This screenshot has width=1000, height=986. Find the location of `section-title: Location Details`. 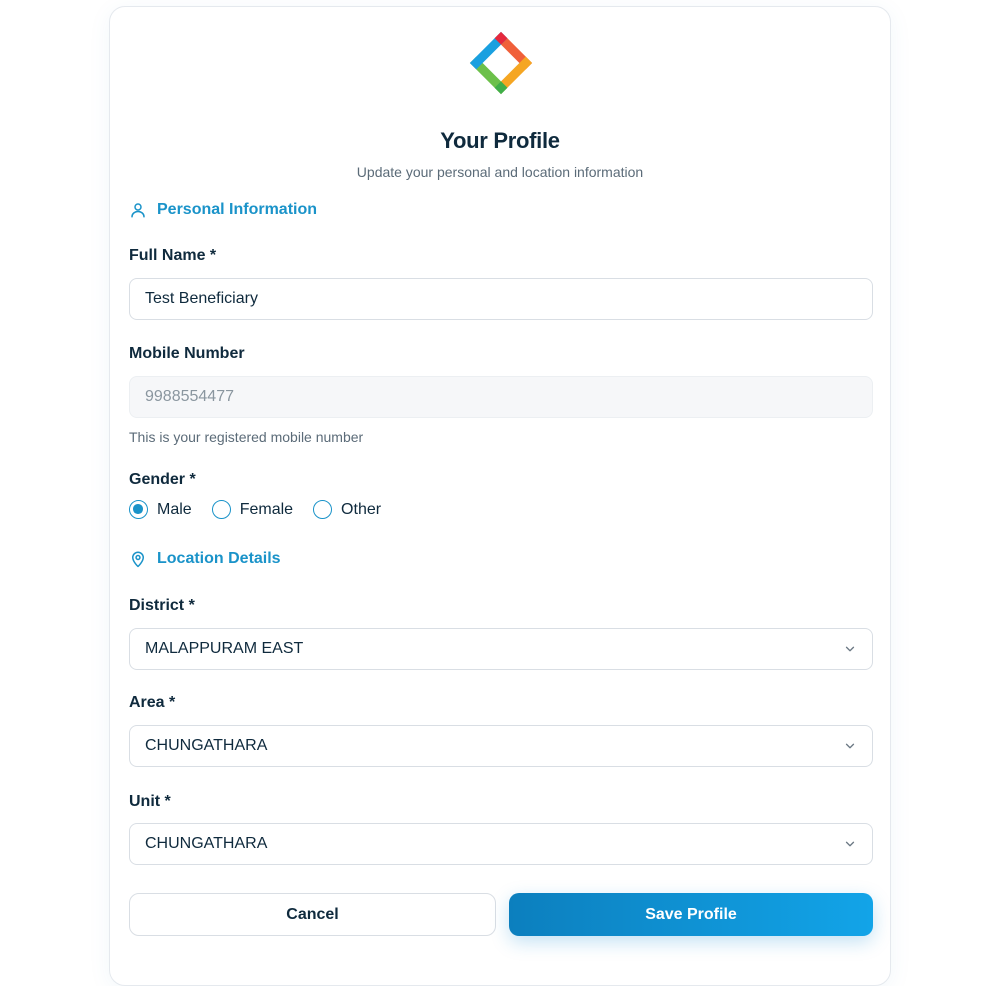

section-title: Location Details is located at coordinates (219, 558).